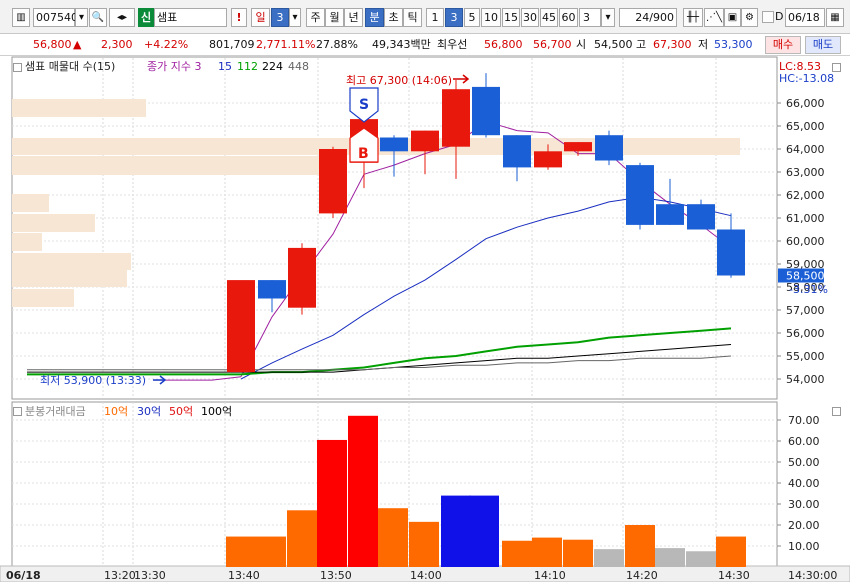 The image size is (850, 582). I want to click on data-count-field: 24/900, so click(648, 17).